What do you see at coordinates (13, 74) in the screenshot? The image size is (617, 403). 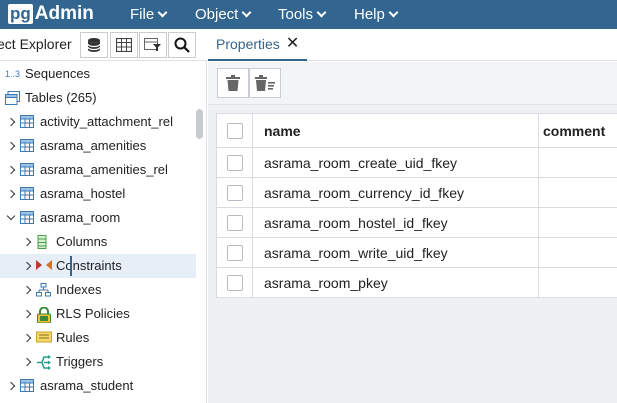 I see `sequence-icon: 1..3` at bounding box center [13, 74].